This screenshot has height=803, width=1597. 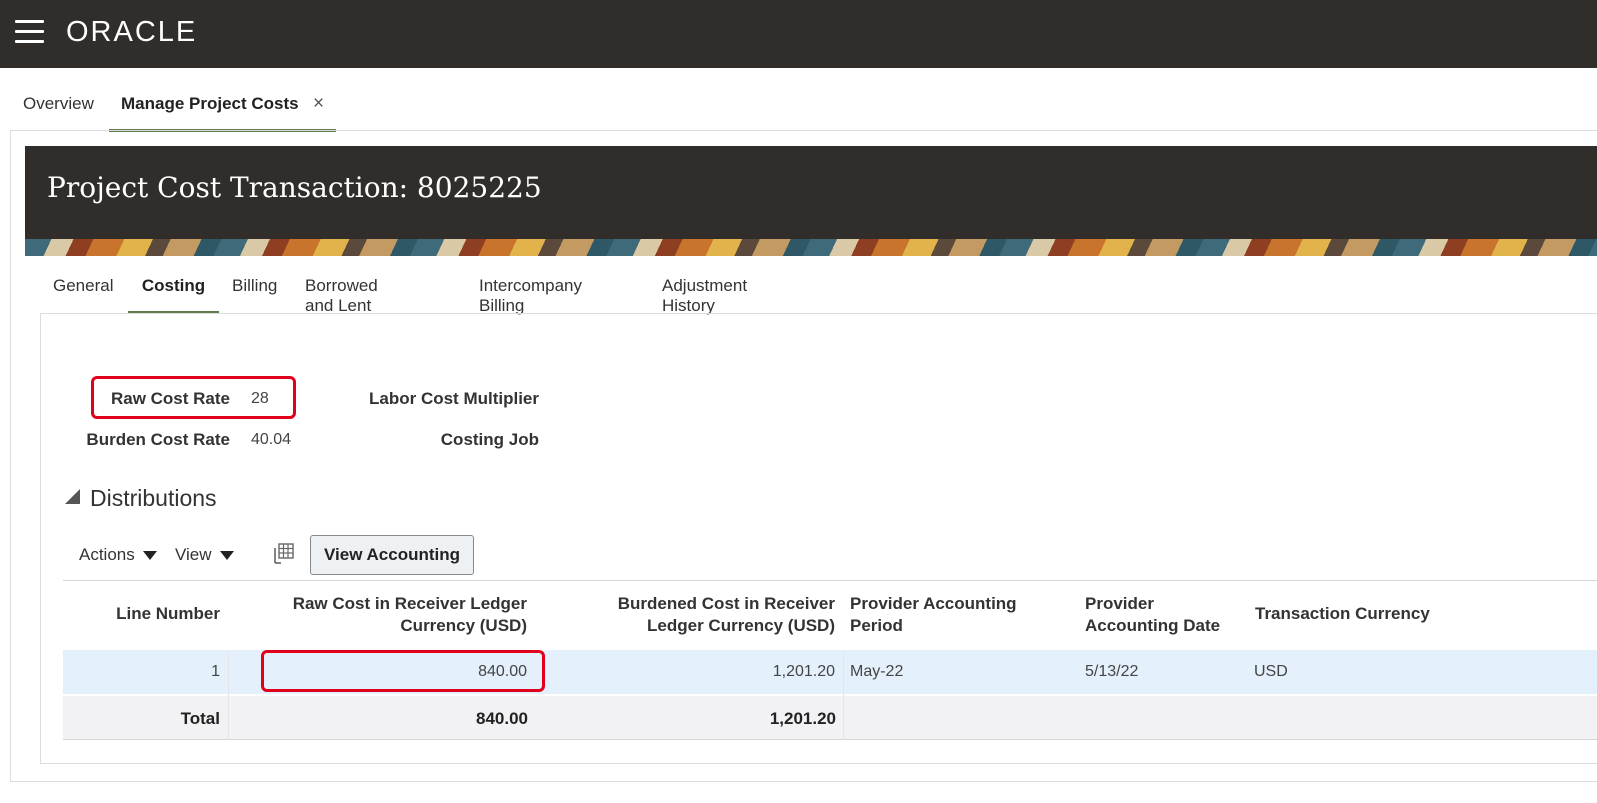 I want to click on col-header-provider-date: Provider Accounting Date, so click(x=1152, y=615).